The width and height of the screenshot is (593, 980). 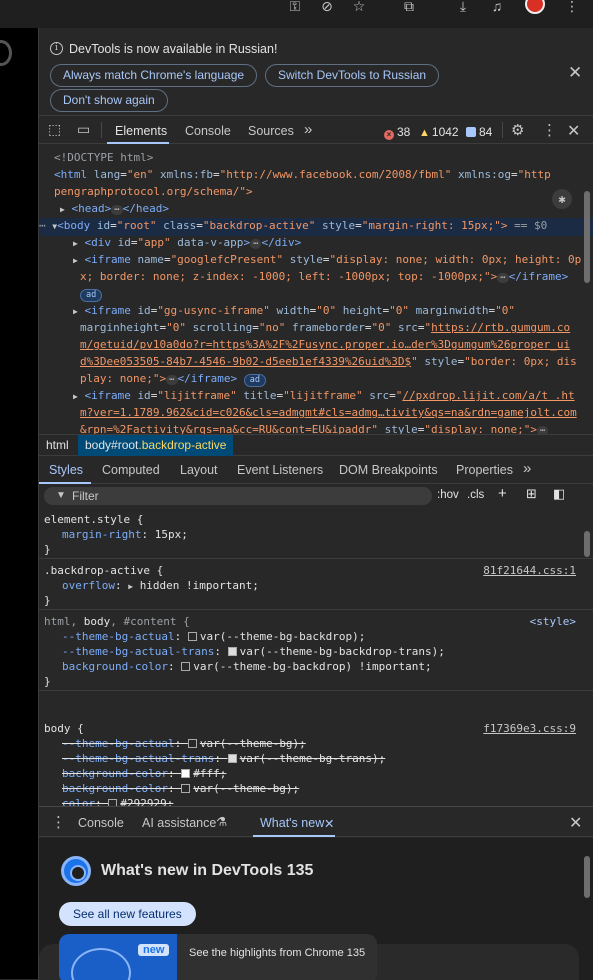 What do you see at coordinates (500, 327) in the screenshot?
I see `iframe-src-link: https://rtb.gumgum.co` at bounding box center [500, 327].